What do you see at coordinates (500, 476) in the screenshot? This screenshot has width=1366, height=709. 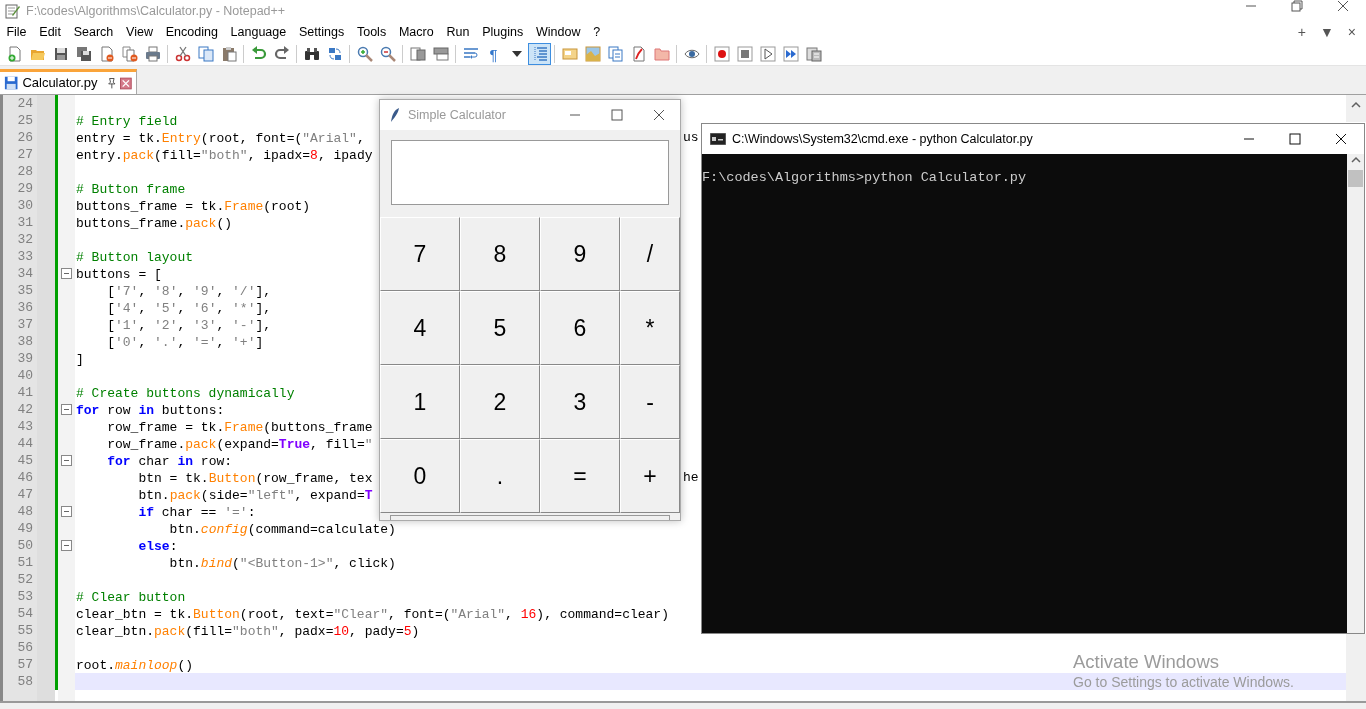 I see `calculator-key: .` at bounding box center [500, 476].